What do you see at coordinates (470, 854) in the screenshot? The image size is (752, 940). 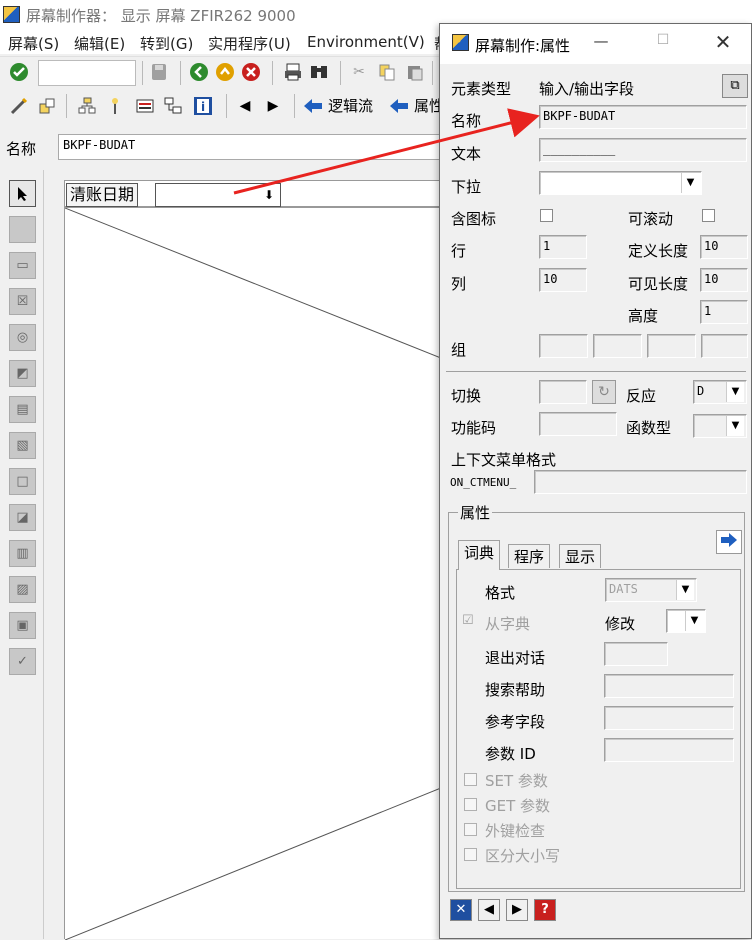 I see `case-sensitive-checkbox` at bounding box center [470, 854].